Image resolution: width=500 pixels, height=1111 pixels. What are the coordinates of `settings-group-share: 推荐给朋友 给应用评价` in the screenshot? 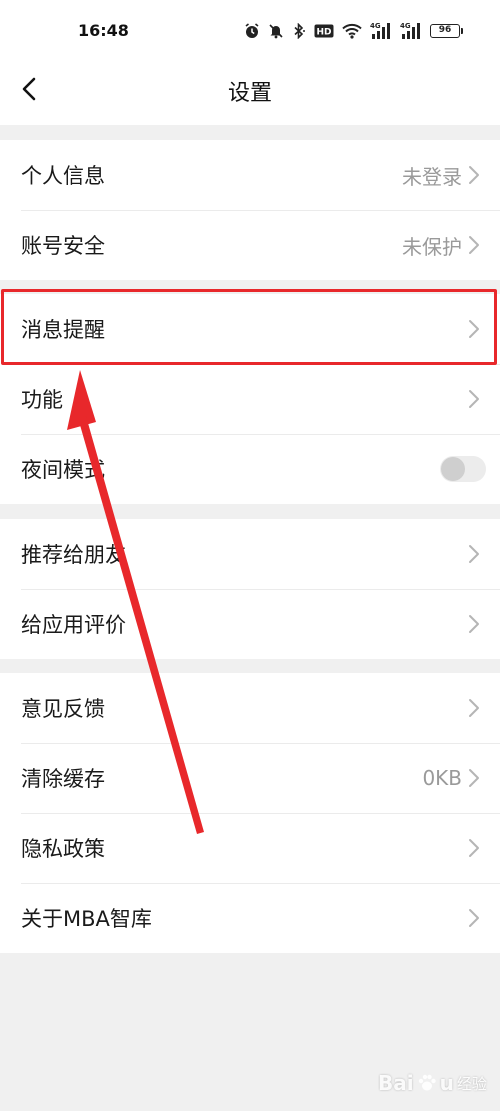 It's located at (250, 589).